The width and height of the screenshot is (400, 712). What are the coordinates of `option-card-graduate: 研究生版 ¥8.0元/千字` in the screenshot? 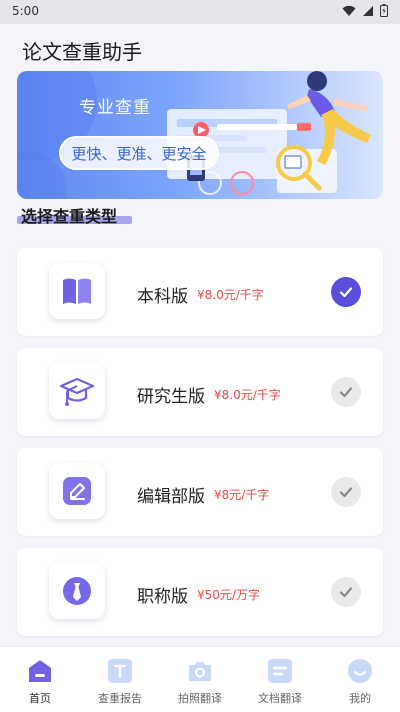 It's located at (200, 392).